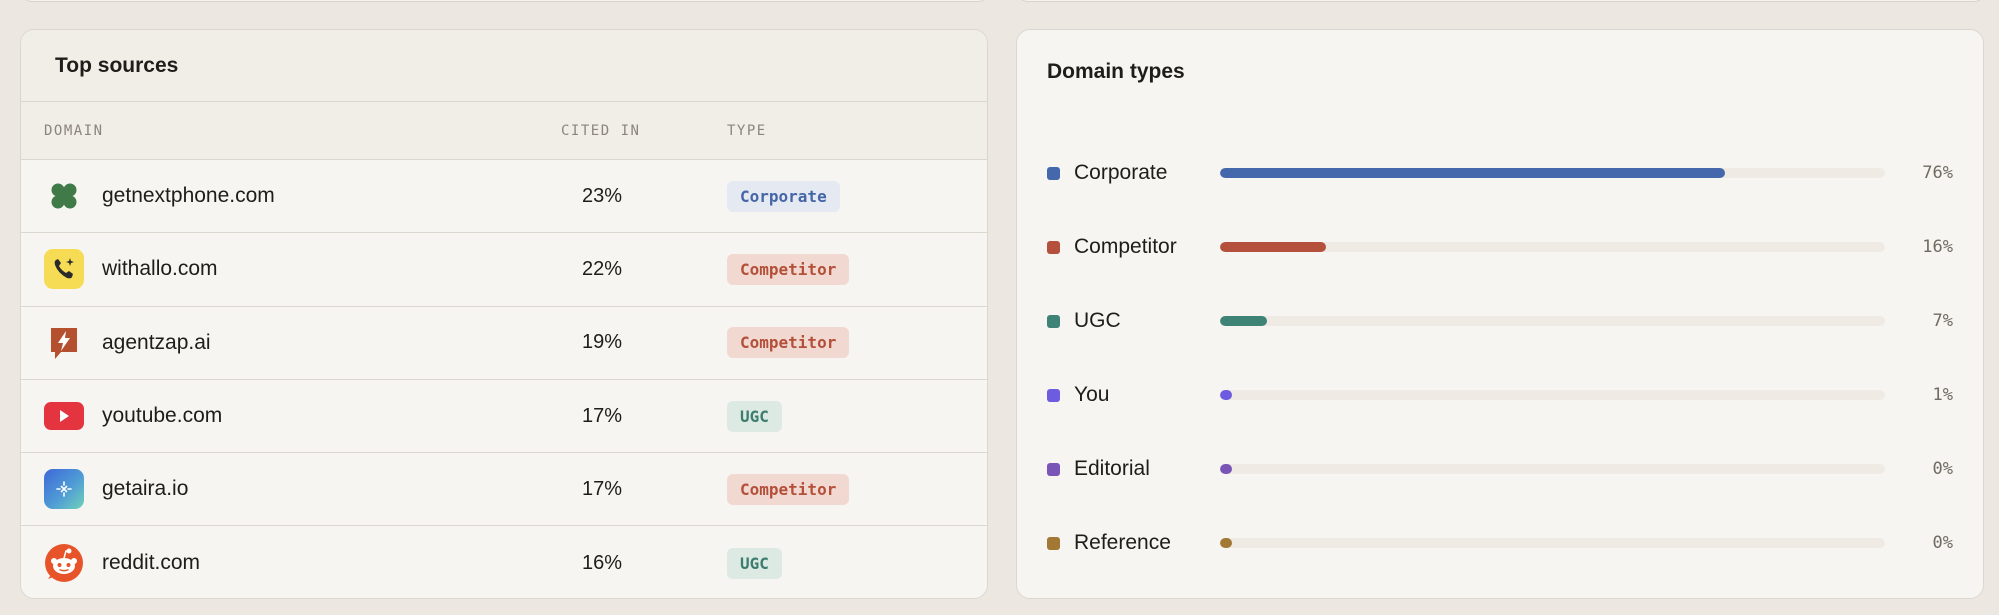 The image size is (1999, 615). What do you see at coordinates (1937, 247) in the screenshot?
I see `percent-value: 16%` at bounding box center [1937, 247].